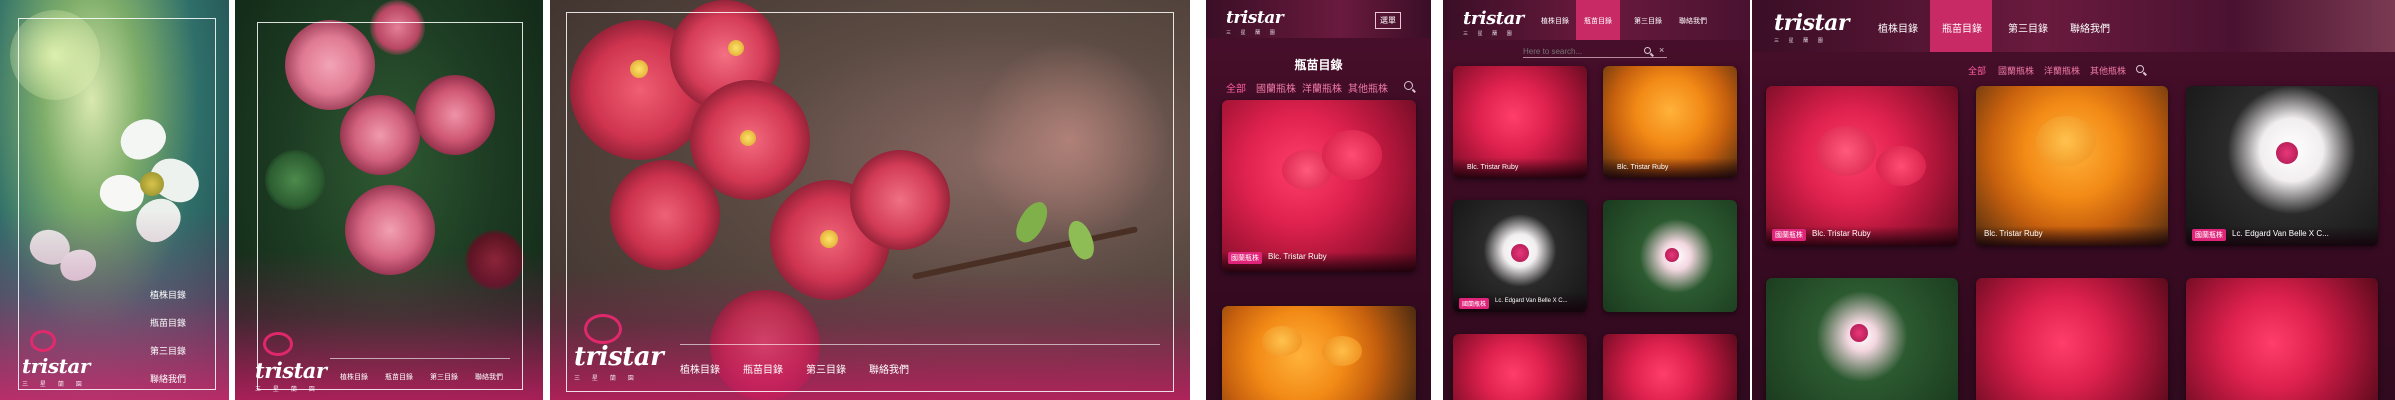 The image size is (2395, 400). I want to click on close-icon: ×, so click(1661, 50).